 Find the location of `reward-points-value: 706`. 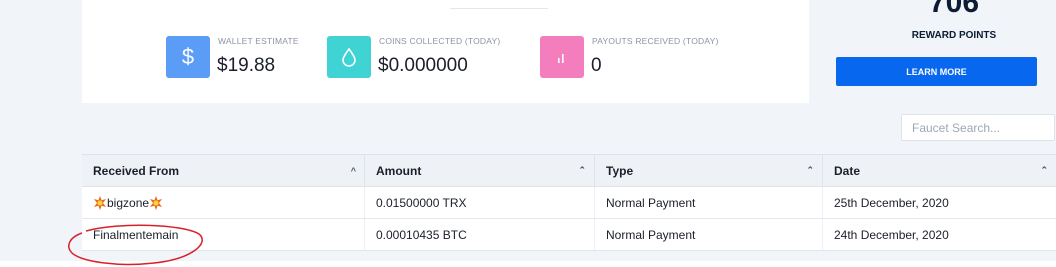

reward-points-value: 706 is located at coordinates (954, 9).